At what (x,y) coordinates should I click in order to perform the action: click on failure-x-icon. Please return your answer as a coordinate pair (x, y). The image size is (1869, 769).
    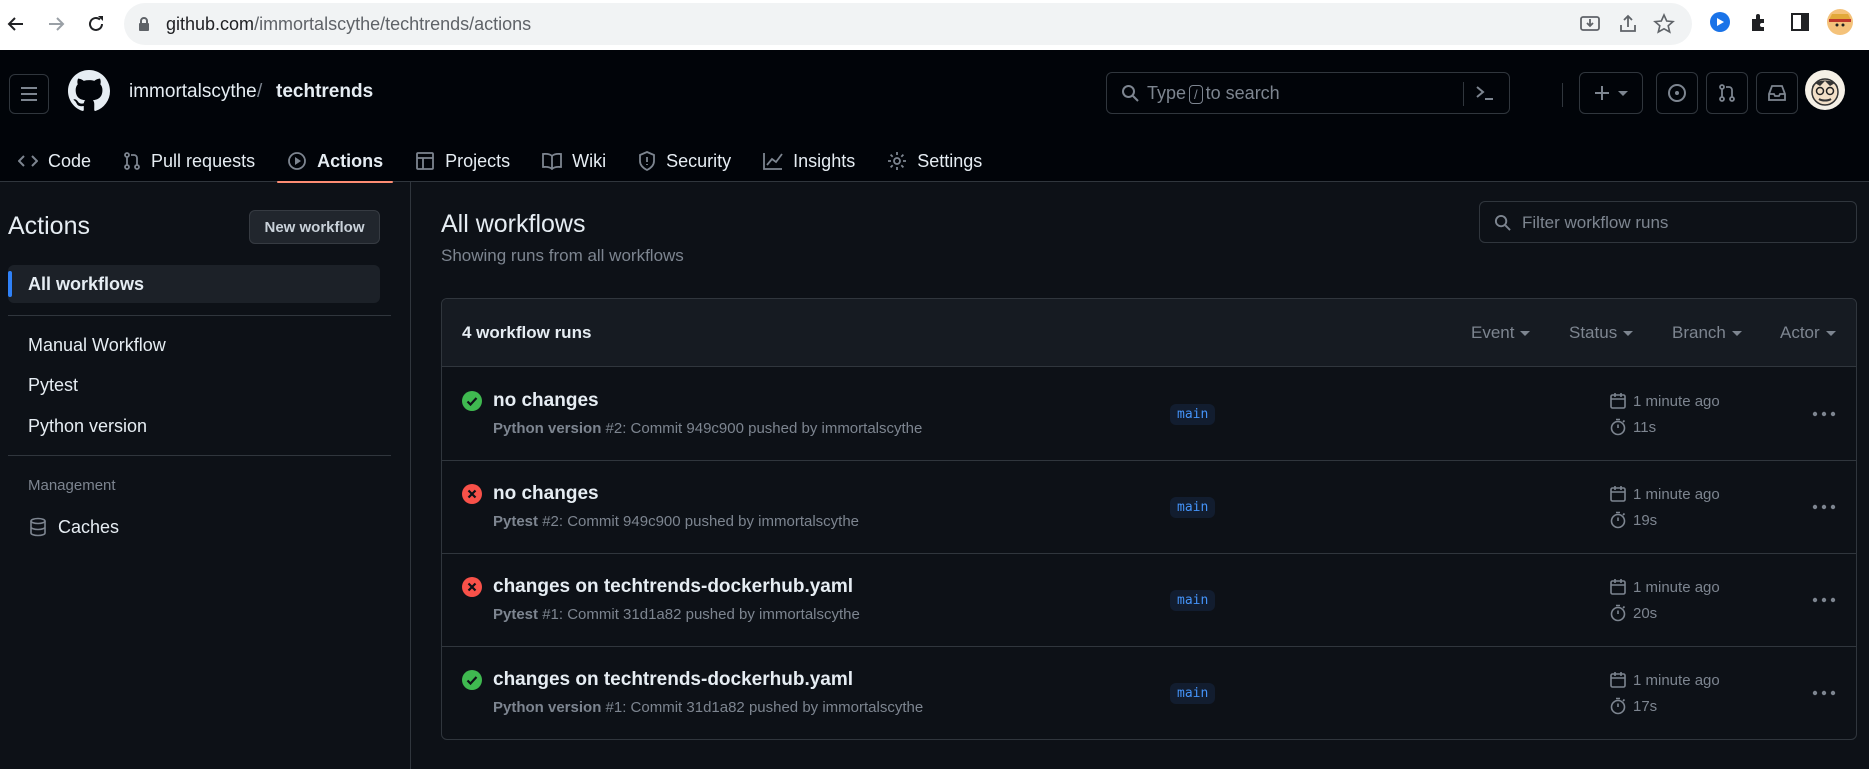
    Looking at the image, I should click on (472, 587).